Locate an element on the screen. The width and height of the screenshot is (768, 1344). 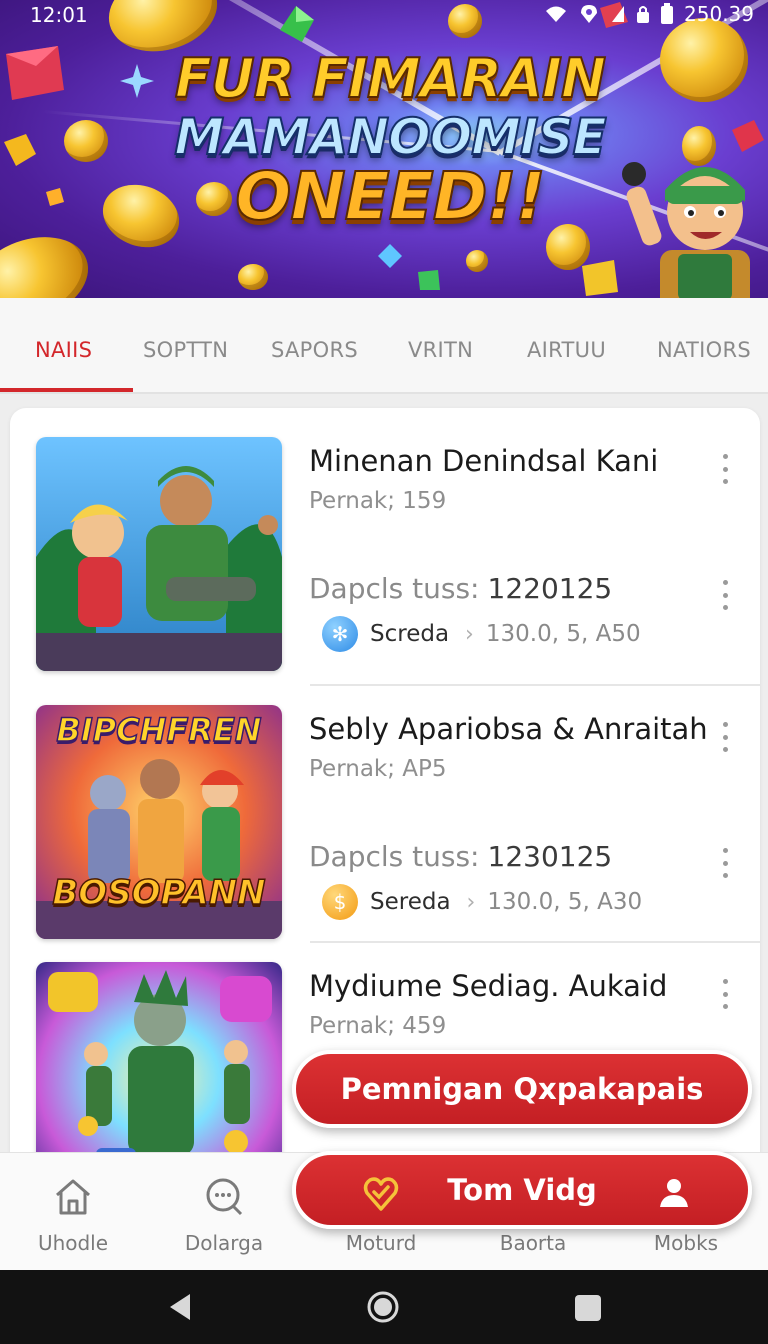
secondary-action-label: Tom Vidg is located at coordinates (522, 1190).